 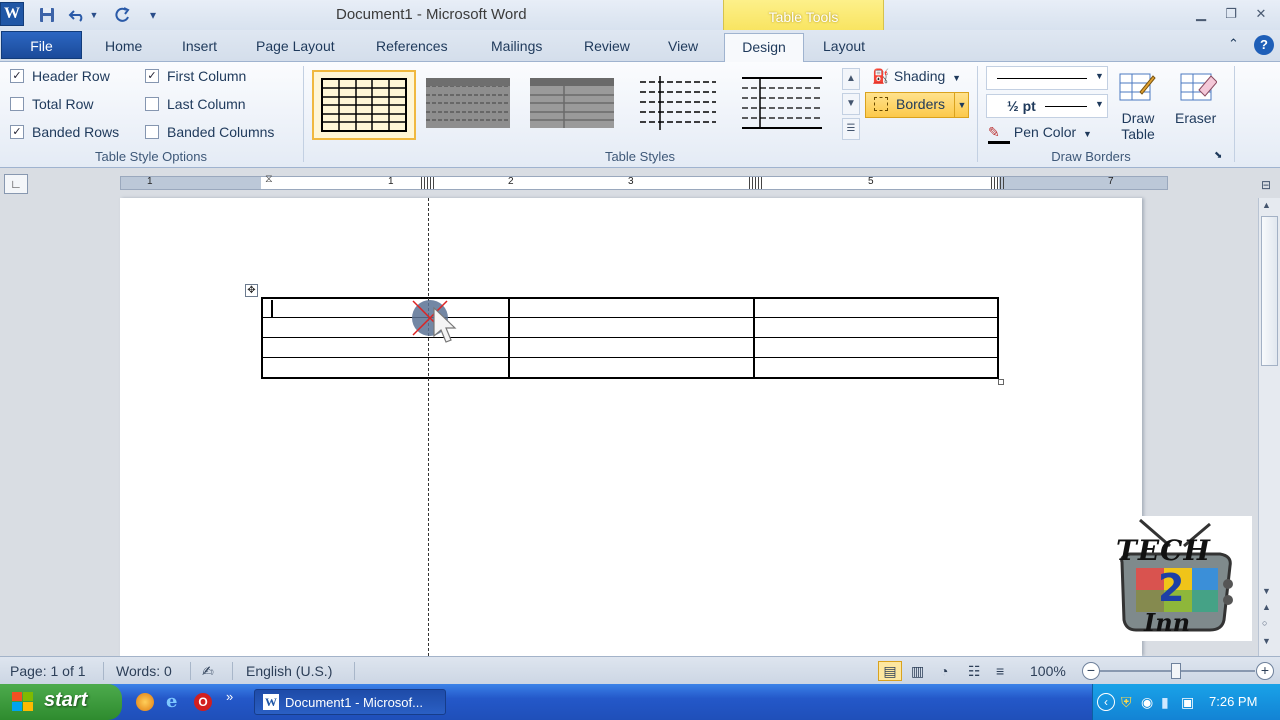 What do you see at coordinates (1138, 126) in the screenshot?
I see `draw-table-button: Draw Table` at bounding box center [1138, 126].